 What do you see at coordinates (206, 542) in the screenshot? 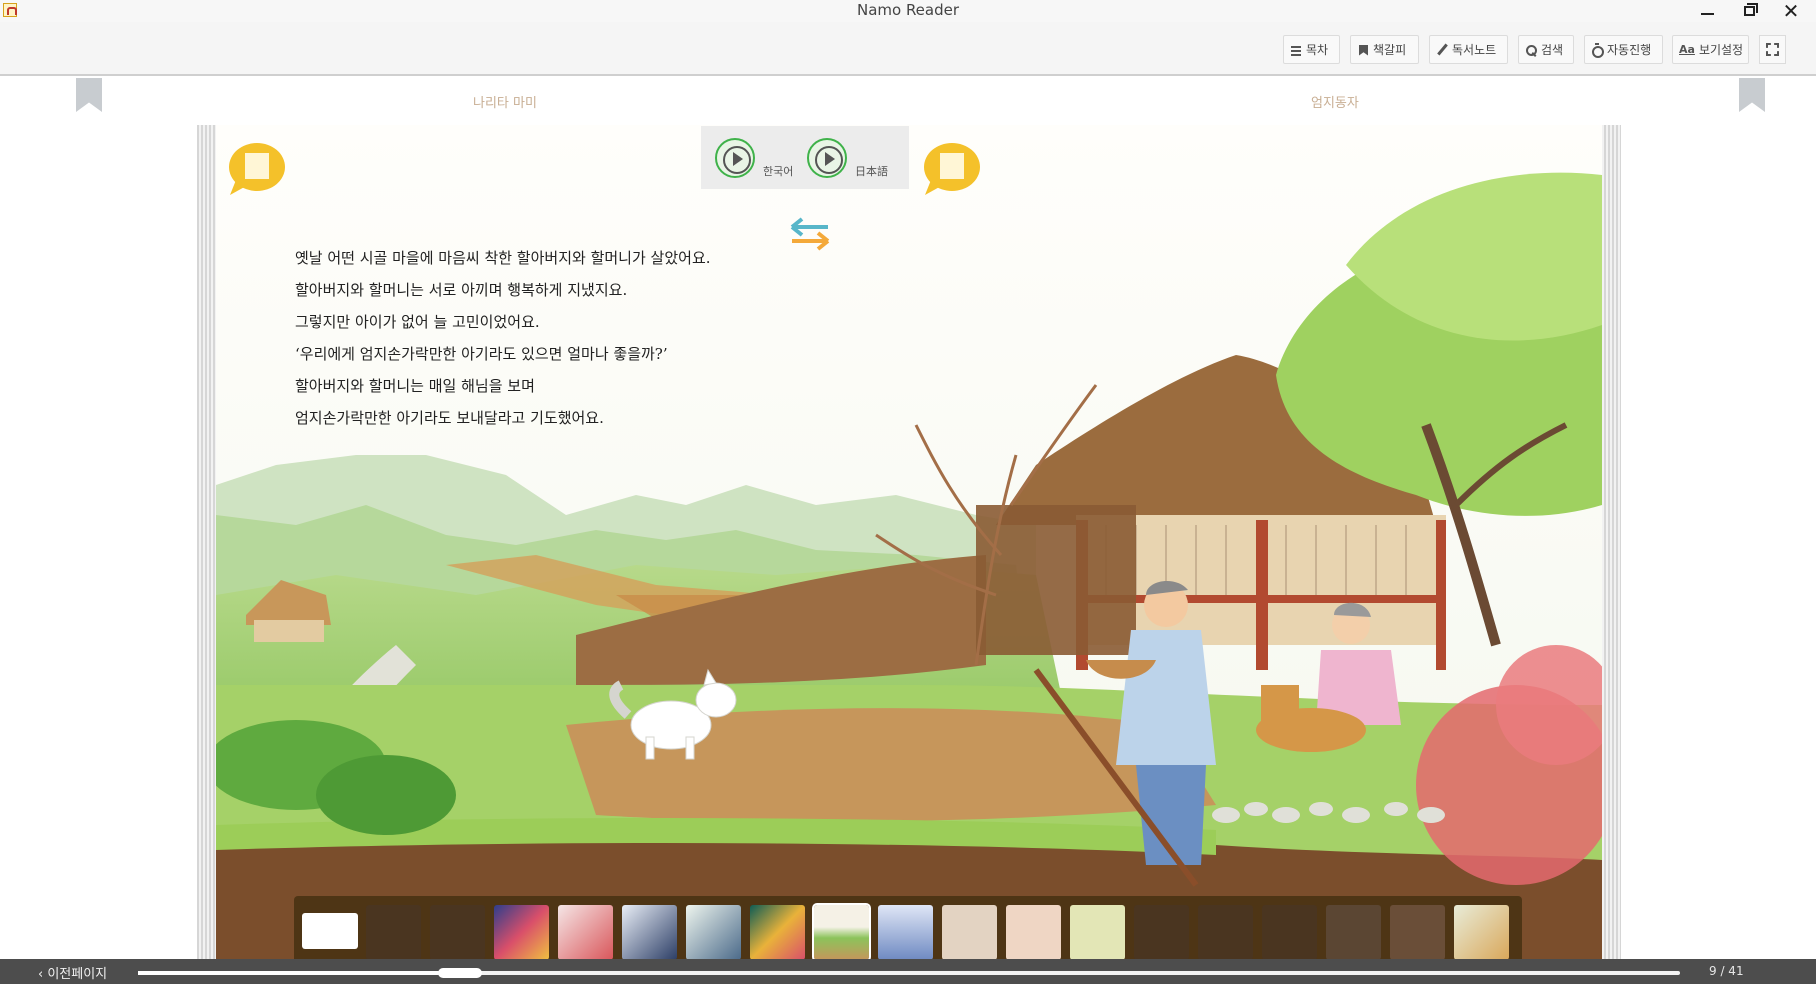
I see `left-page-edges` at bounding box center [206, 542].